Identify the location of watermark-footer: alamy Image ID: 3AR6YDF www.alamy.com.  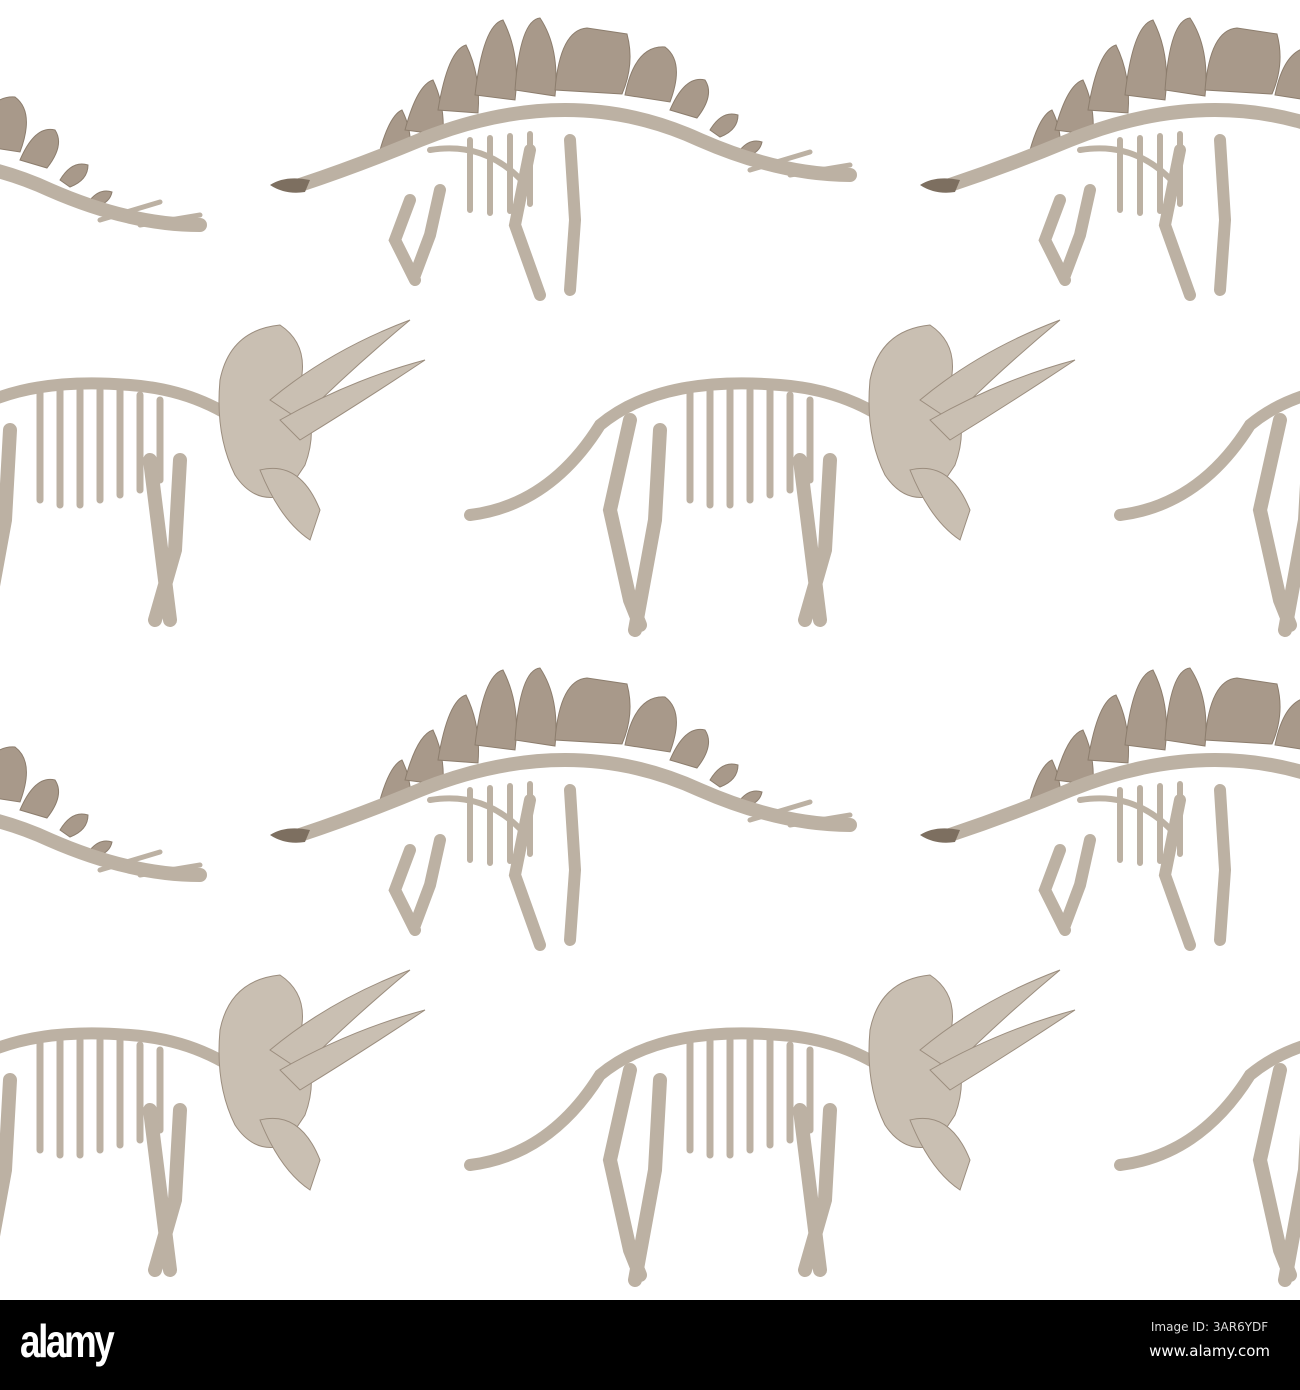
(650, 1345).